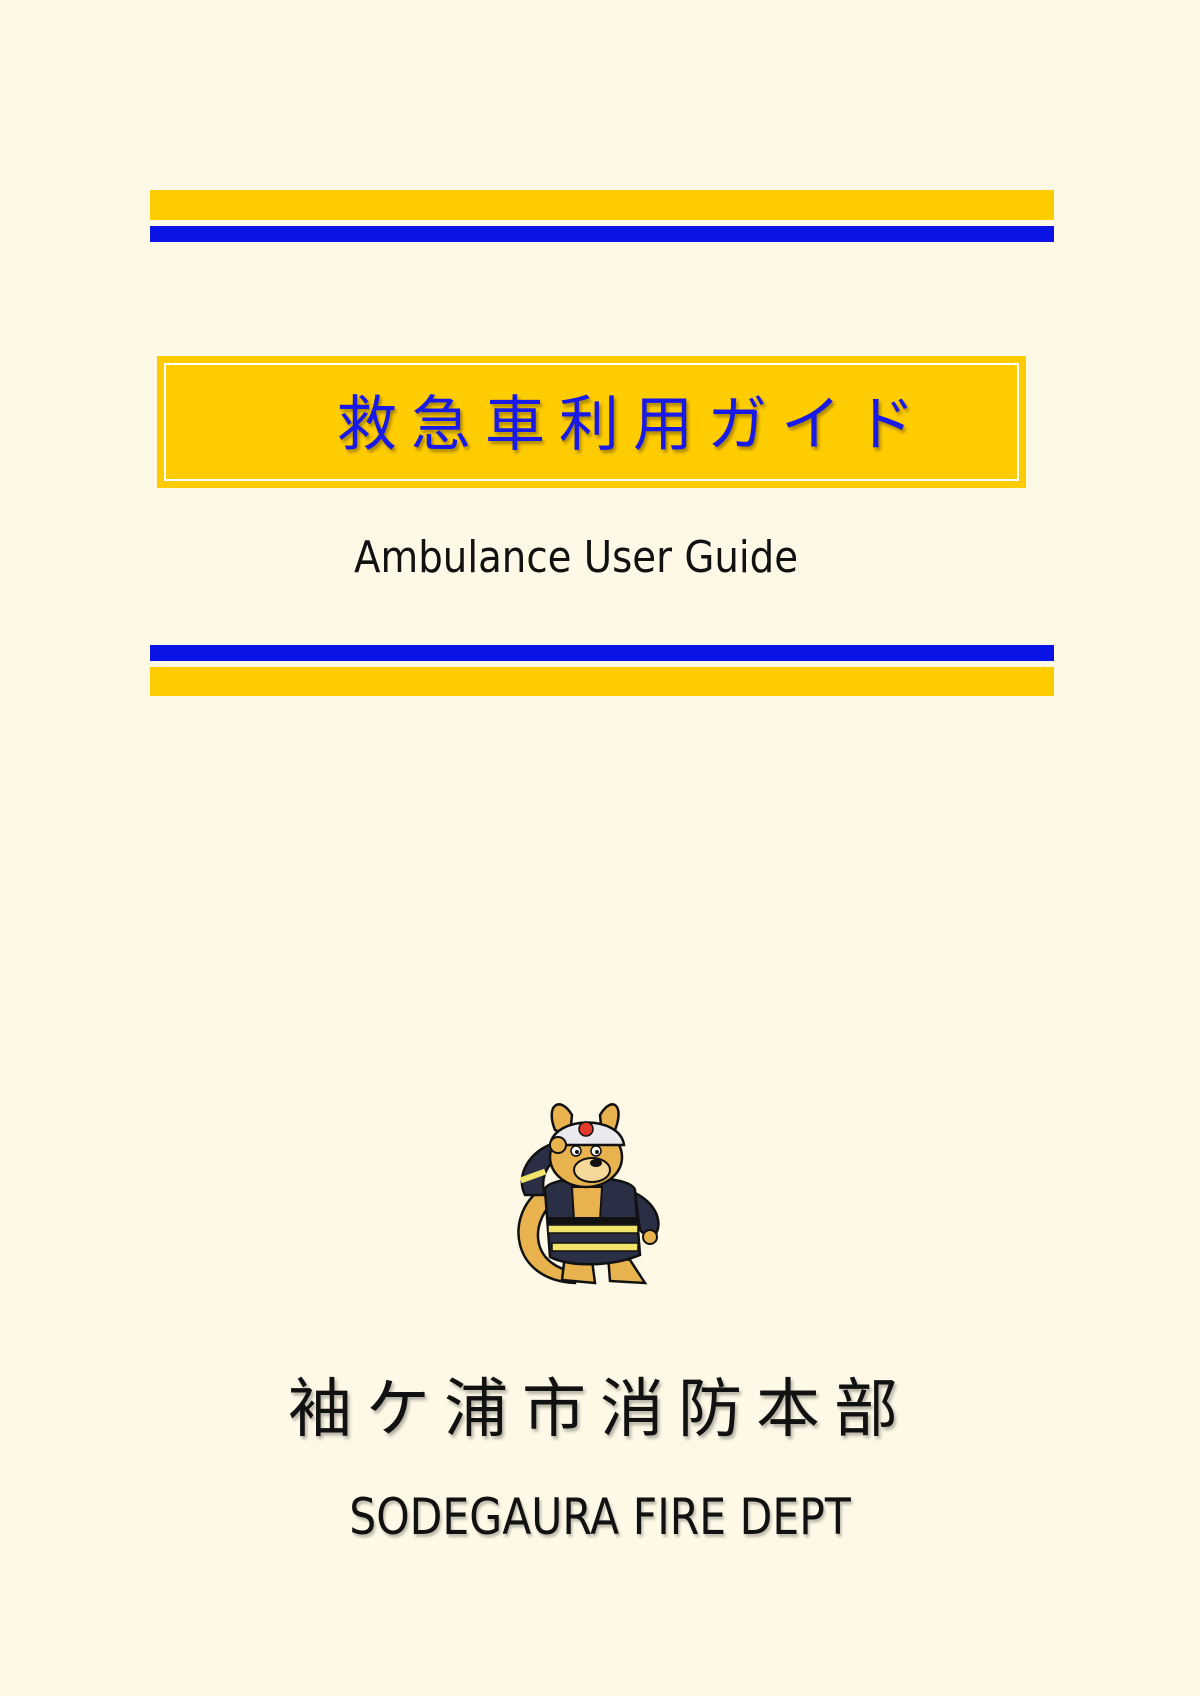 This screenshot has width=1200, height=1696. I want to click on kangaroo-firefighter-mascot-icon, so click(600, 1195).